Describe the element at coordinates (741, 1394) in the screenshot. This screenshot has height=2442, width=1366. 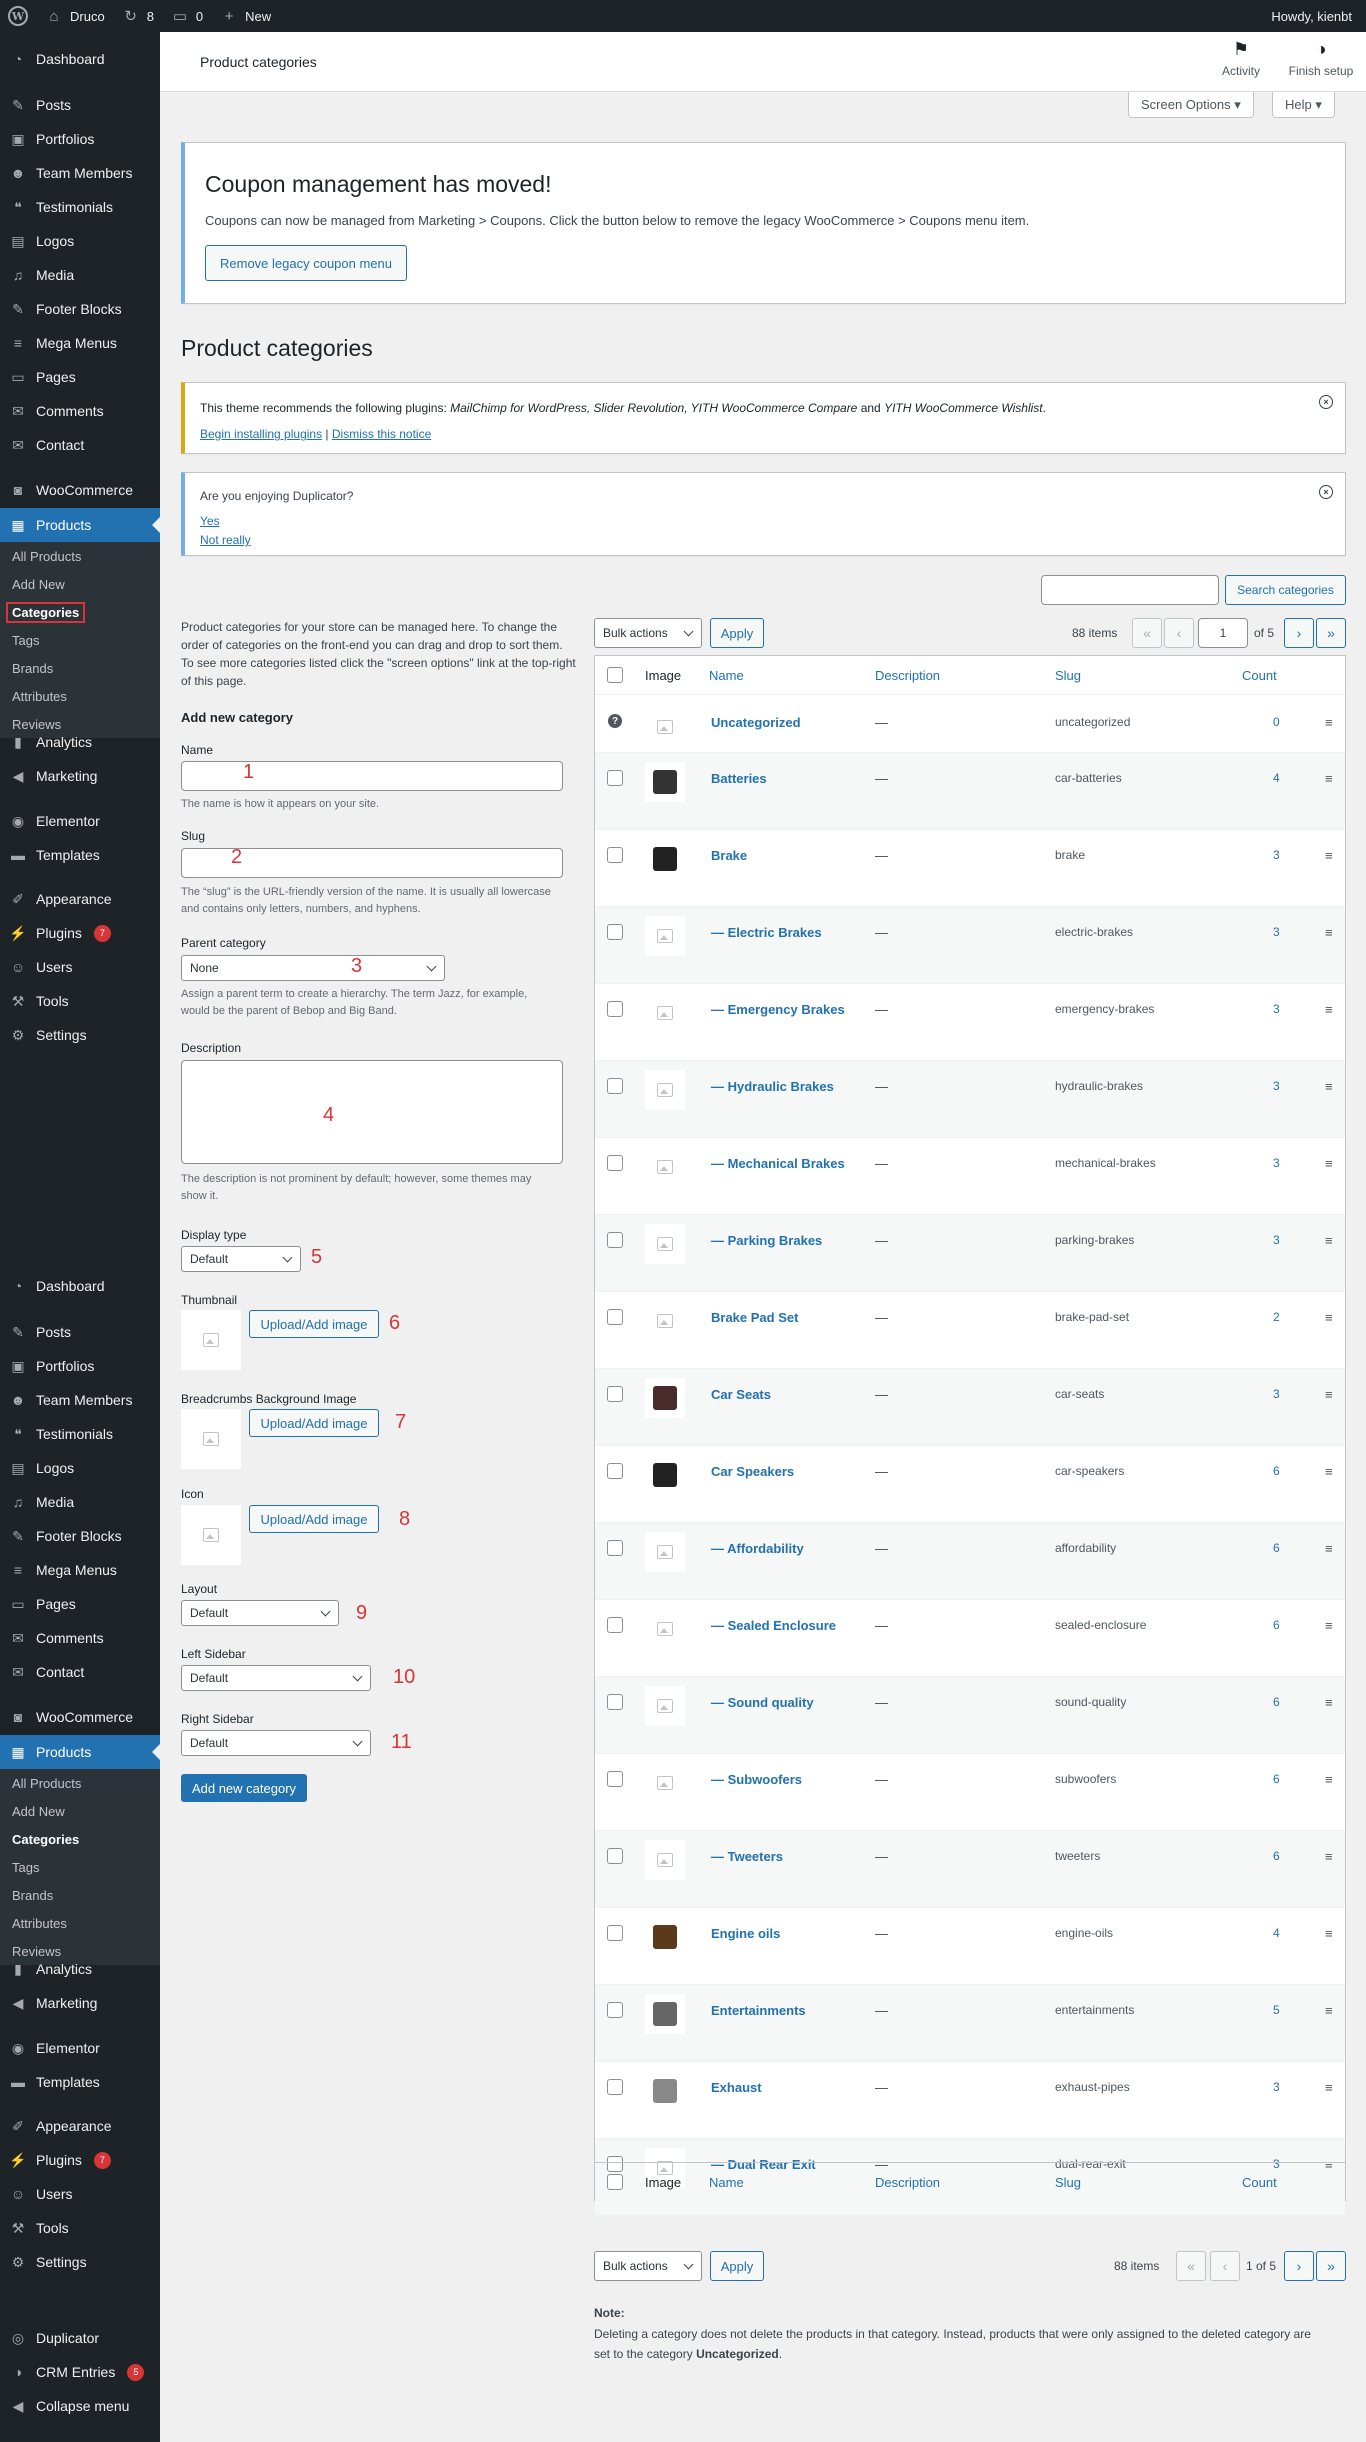
I see `category-name-link: Car Seats` at that location.